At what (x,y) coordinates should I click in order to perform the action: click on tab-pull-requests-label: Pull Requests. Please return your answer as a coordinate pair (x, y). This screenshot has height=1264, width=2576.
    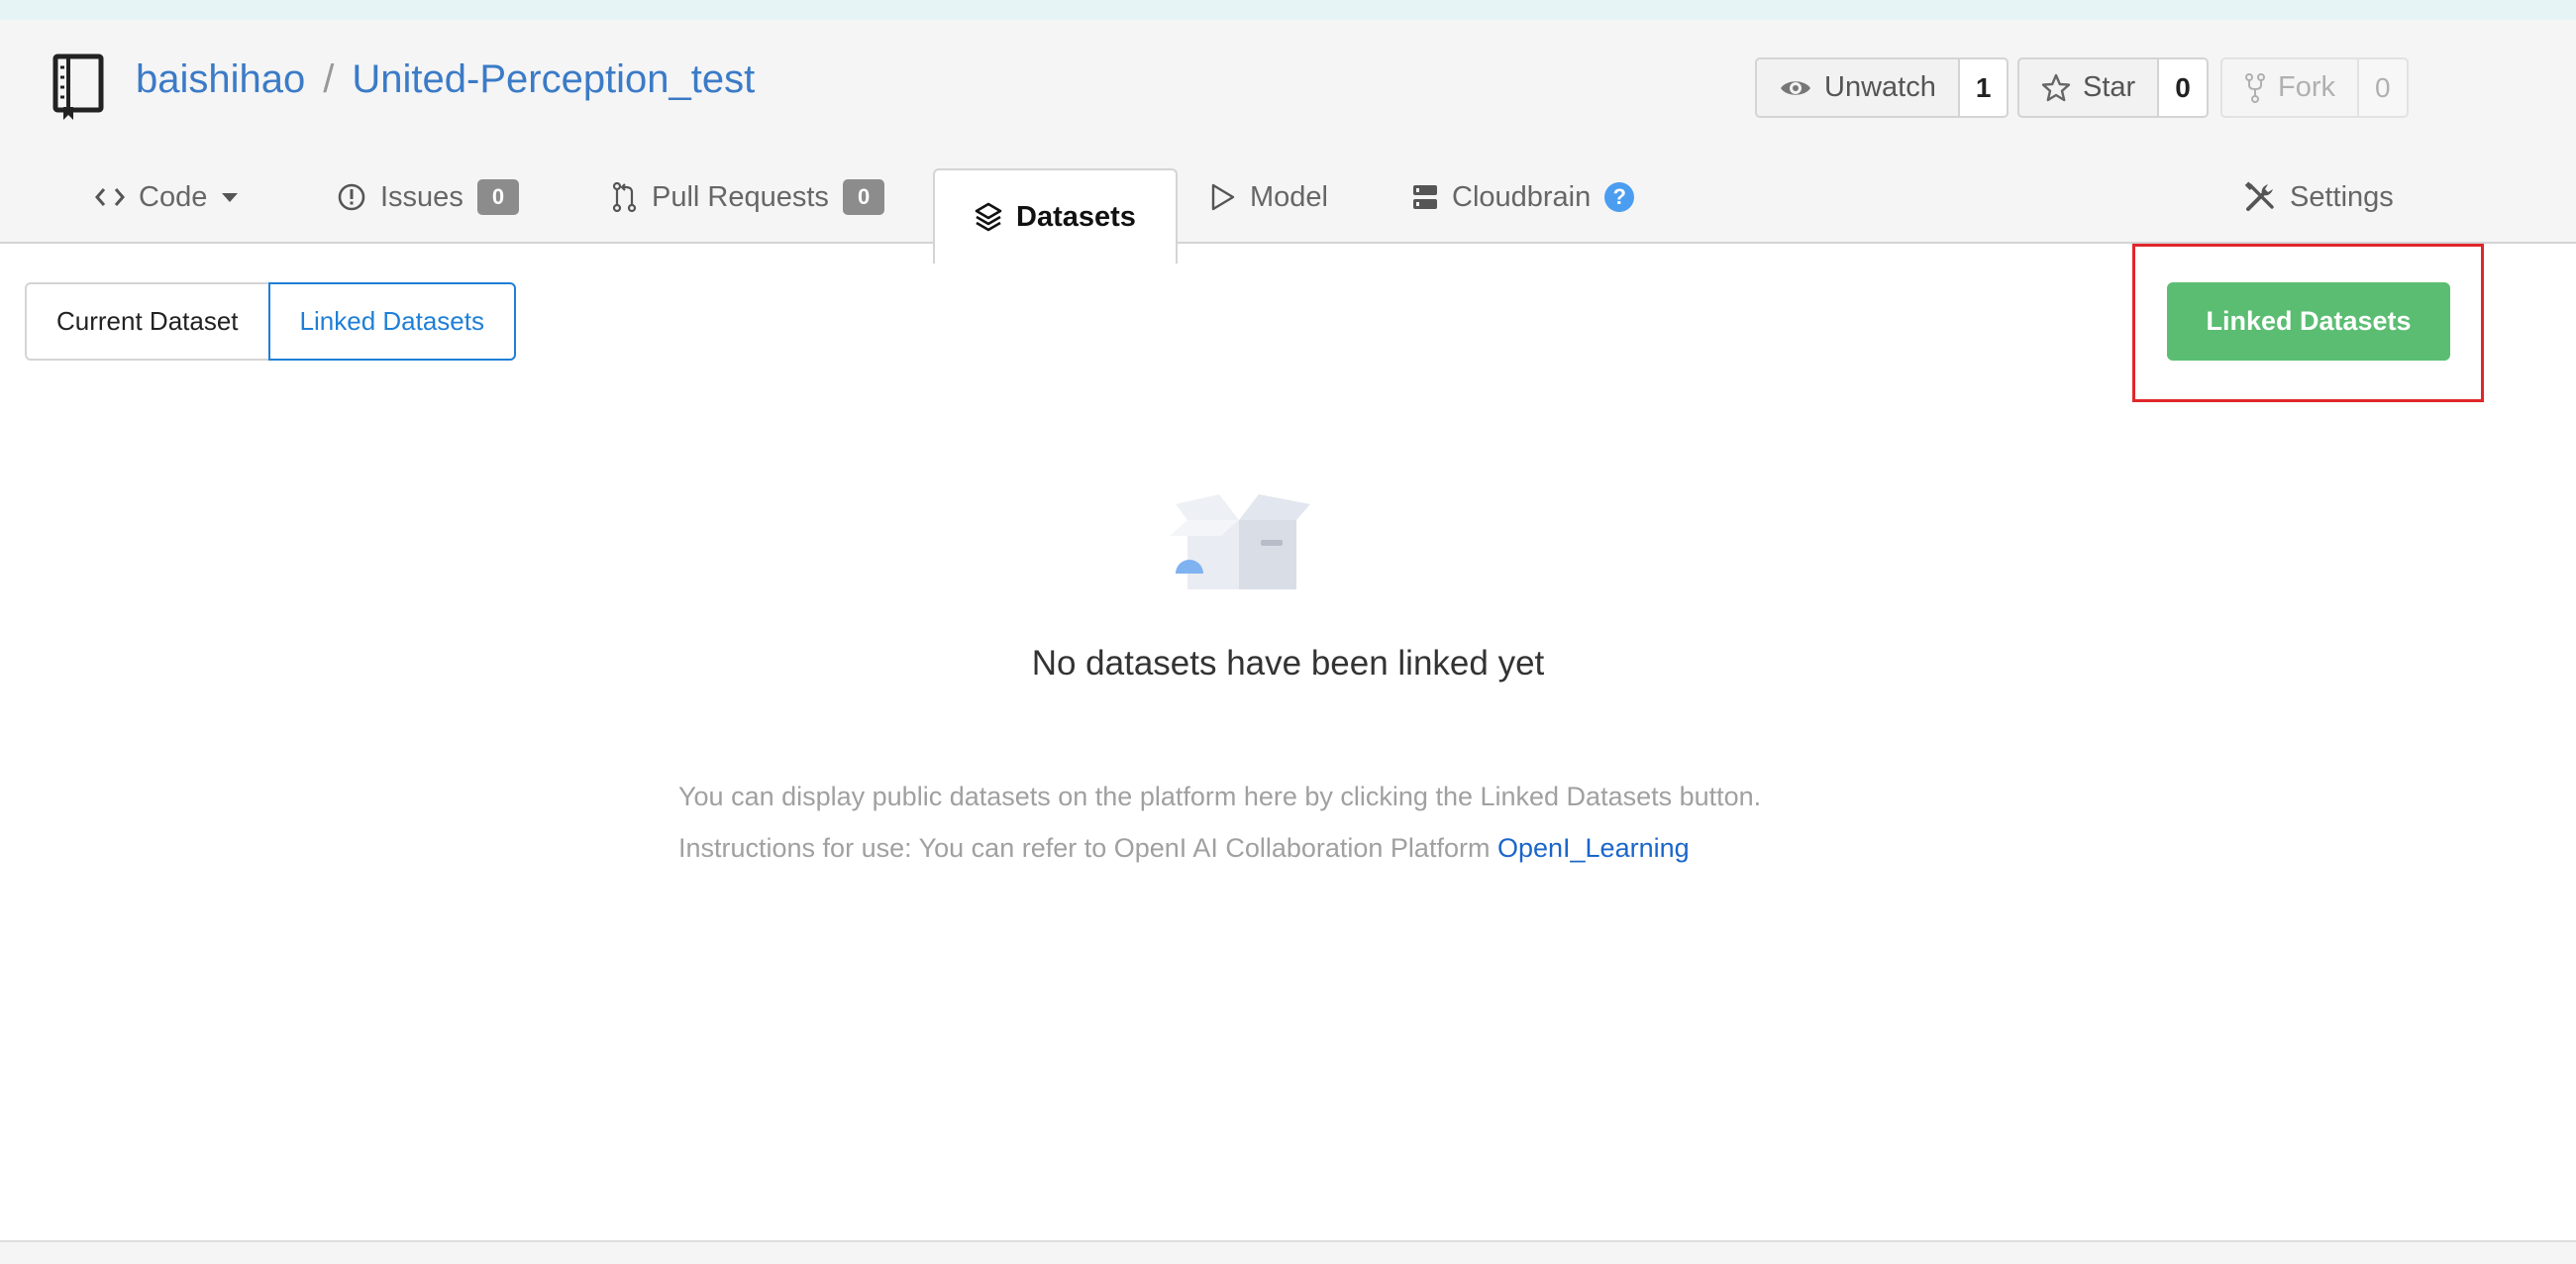
    Looking at the image, I should click on (740, 196).